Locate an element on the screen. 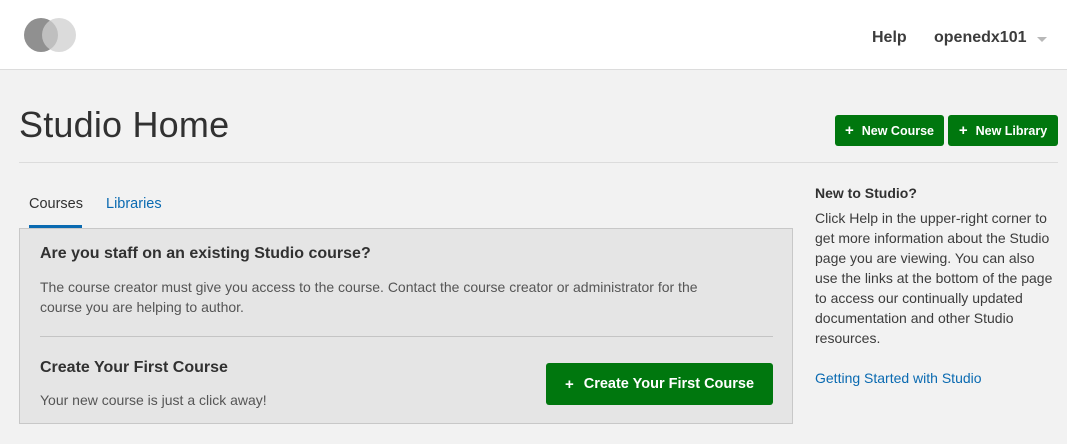 This screenshot has height=444, width=1067. tab-libraries: Libraries is located at coordinates (134, 204).